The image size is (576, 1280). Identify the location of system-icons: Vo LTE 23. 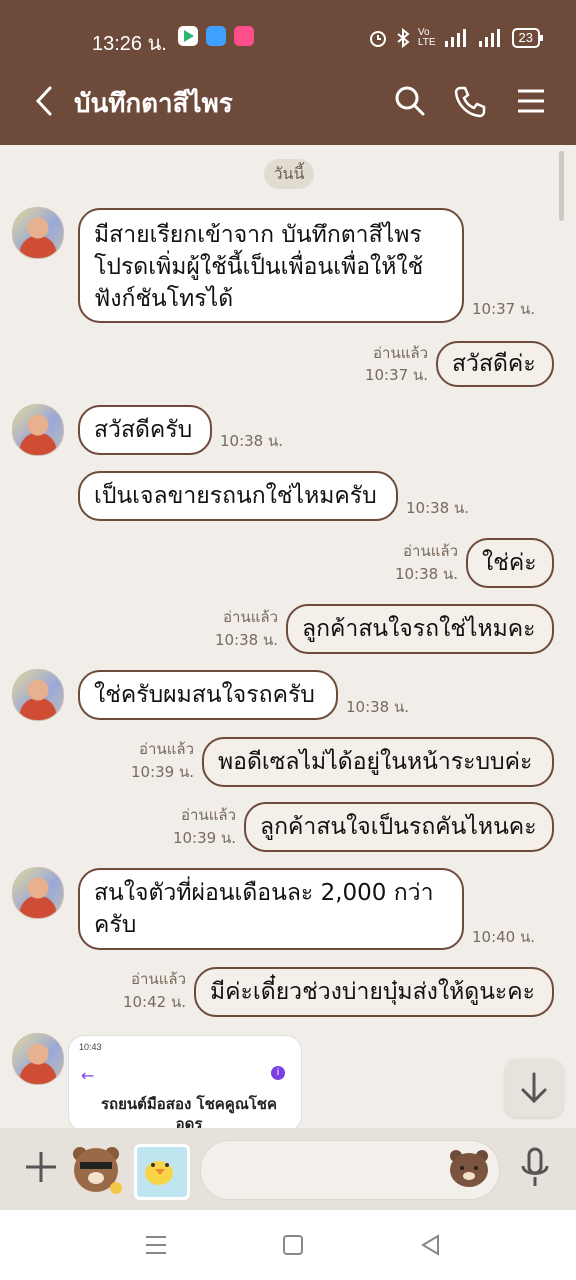
(456, 37).